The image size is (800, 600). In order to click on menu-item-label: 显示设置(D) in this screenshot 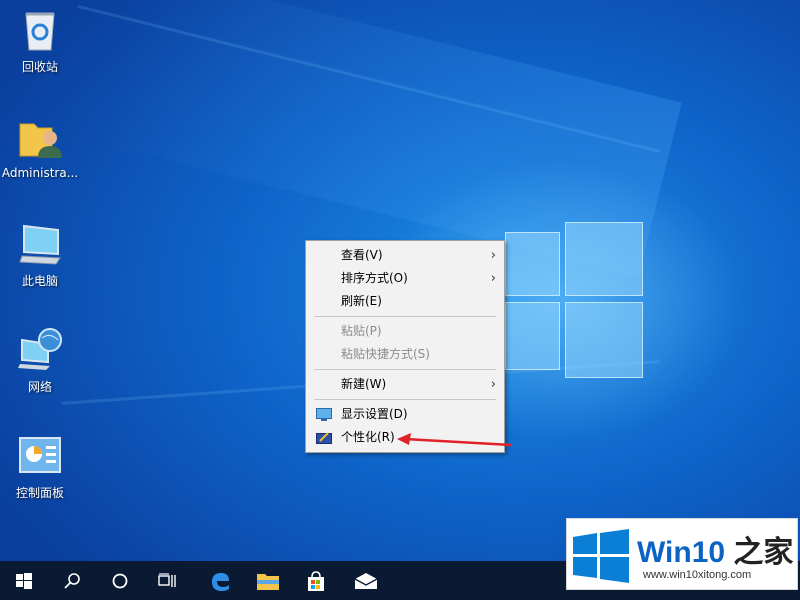, I will do `click(374, 414)`.